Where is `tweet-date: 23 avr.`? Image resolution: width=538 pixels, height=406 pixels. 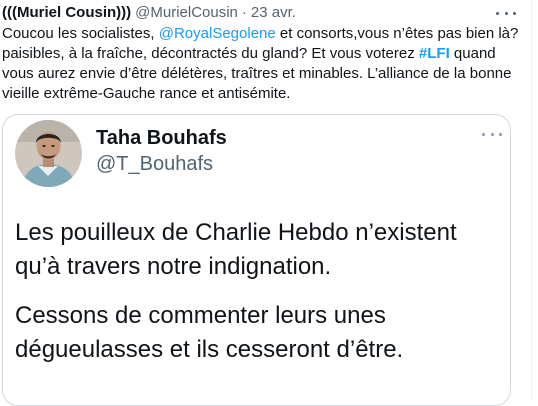 tweet-date: 23 avr. is located at coordinates (273, 13).